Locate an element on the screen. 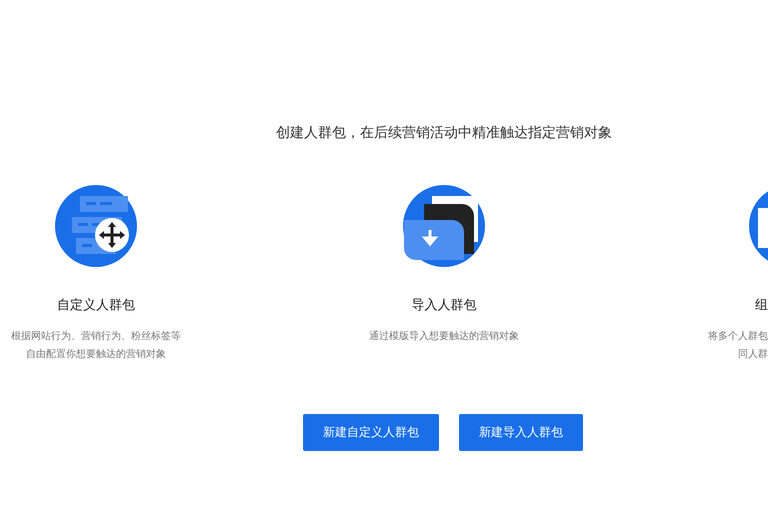  option-title: 组 is located at coordinates (761, 305).